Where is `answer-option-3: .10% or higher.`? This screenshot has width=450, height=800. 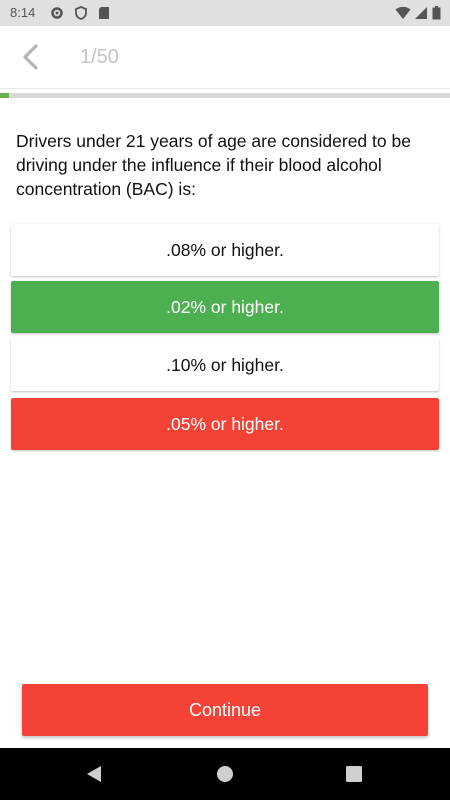
answer-option-3: .10% or higher. is located at coordinates (225, 365).